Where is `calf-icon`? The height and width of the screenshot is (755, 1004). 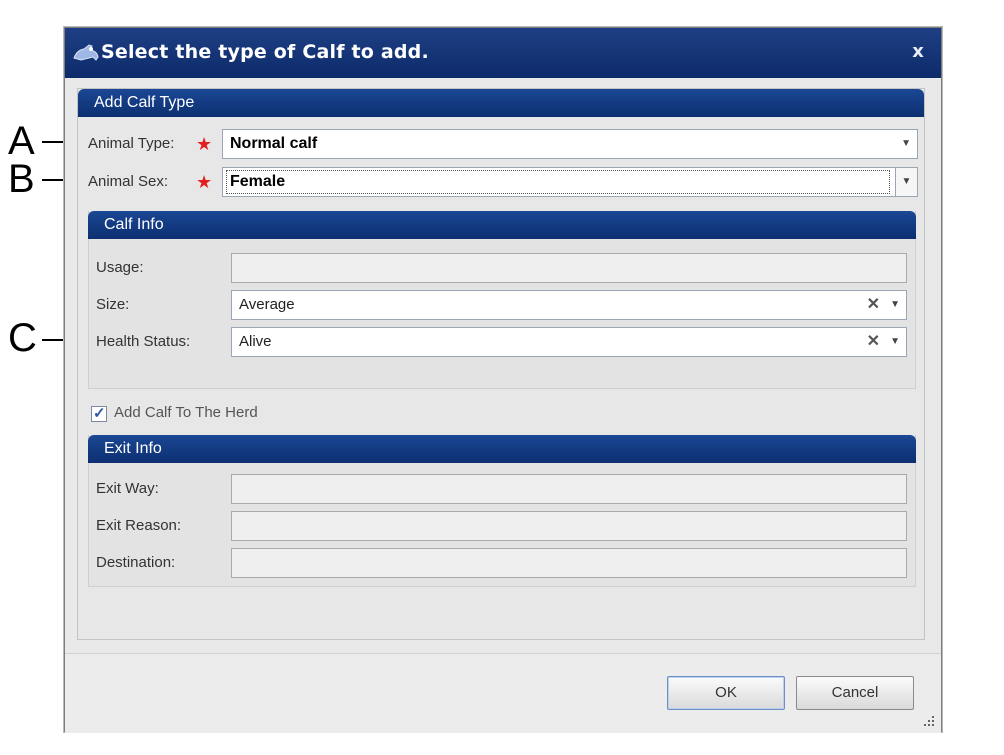
calf-icon is located at coordinates (86, 52).